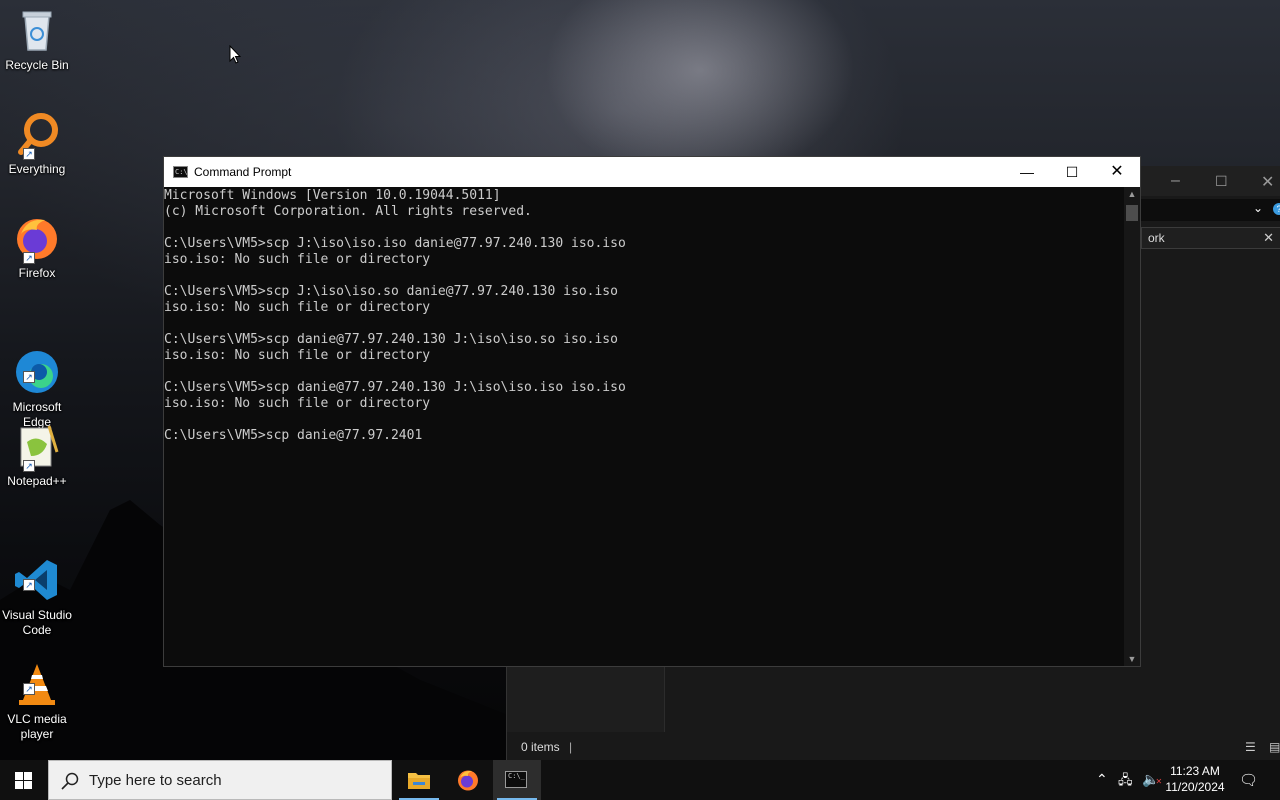  I want to click on desktop-icon-label: Everything, so click(37, 169).